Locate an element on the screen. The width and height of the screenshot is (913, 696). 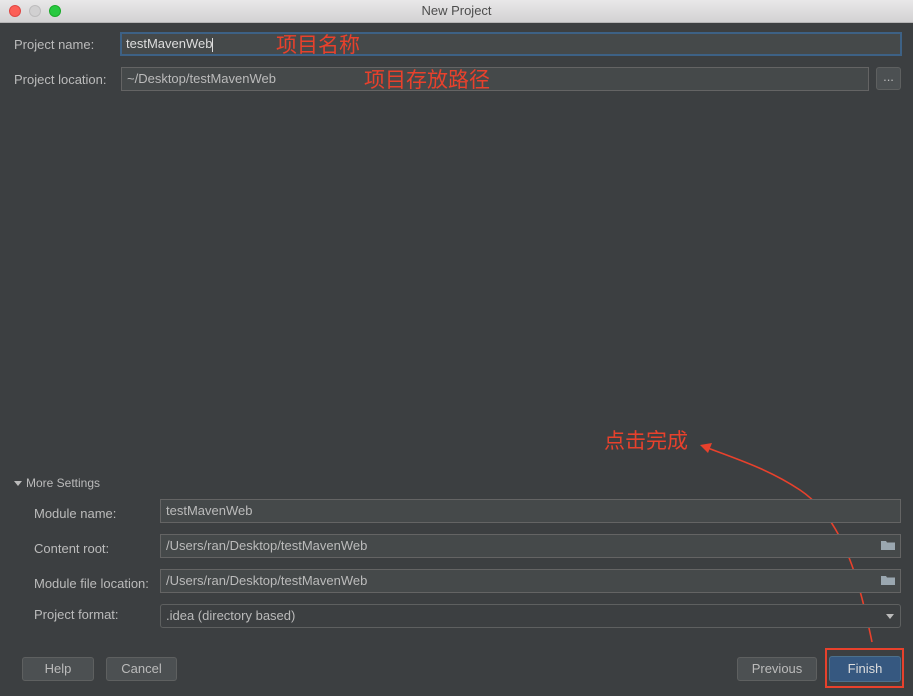
project-format-value: .idea (directory based) is located at coordinates (231, 615).